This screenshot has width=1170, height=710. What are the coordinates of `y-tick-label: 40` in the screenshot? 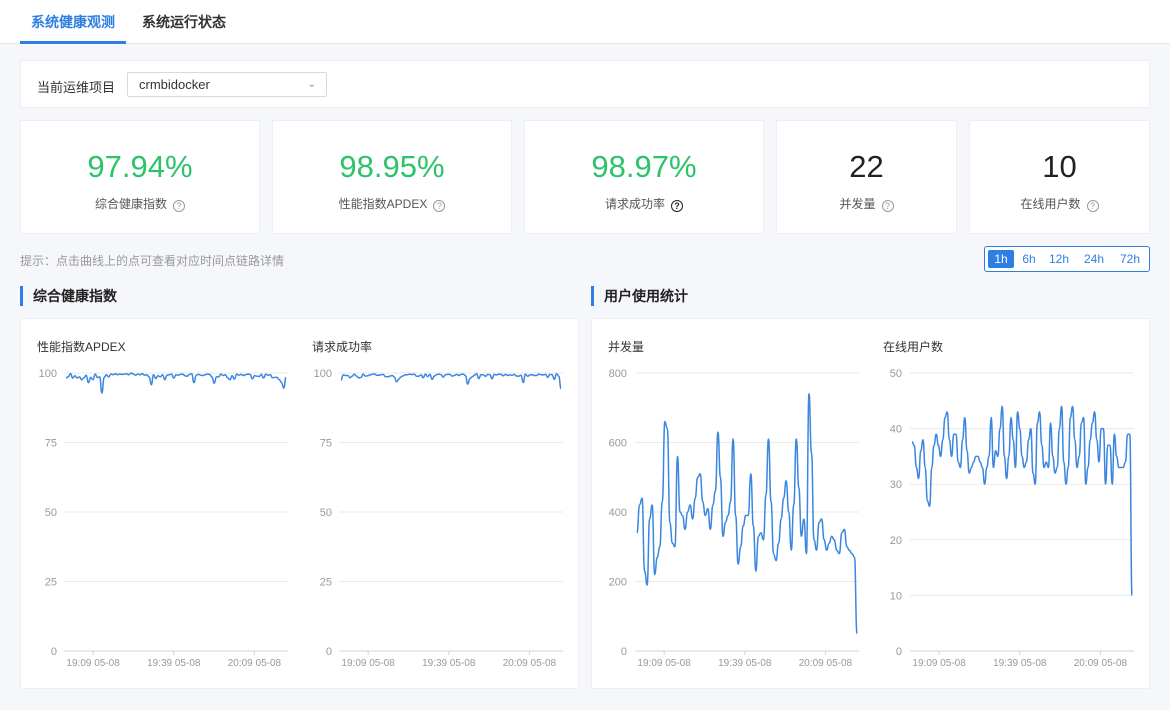 It's located at (896, 430).